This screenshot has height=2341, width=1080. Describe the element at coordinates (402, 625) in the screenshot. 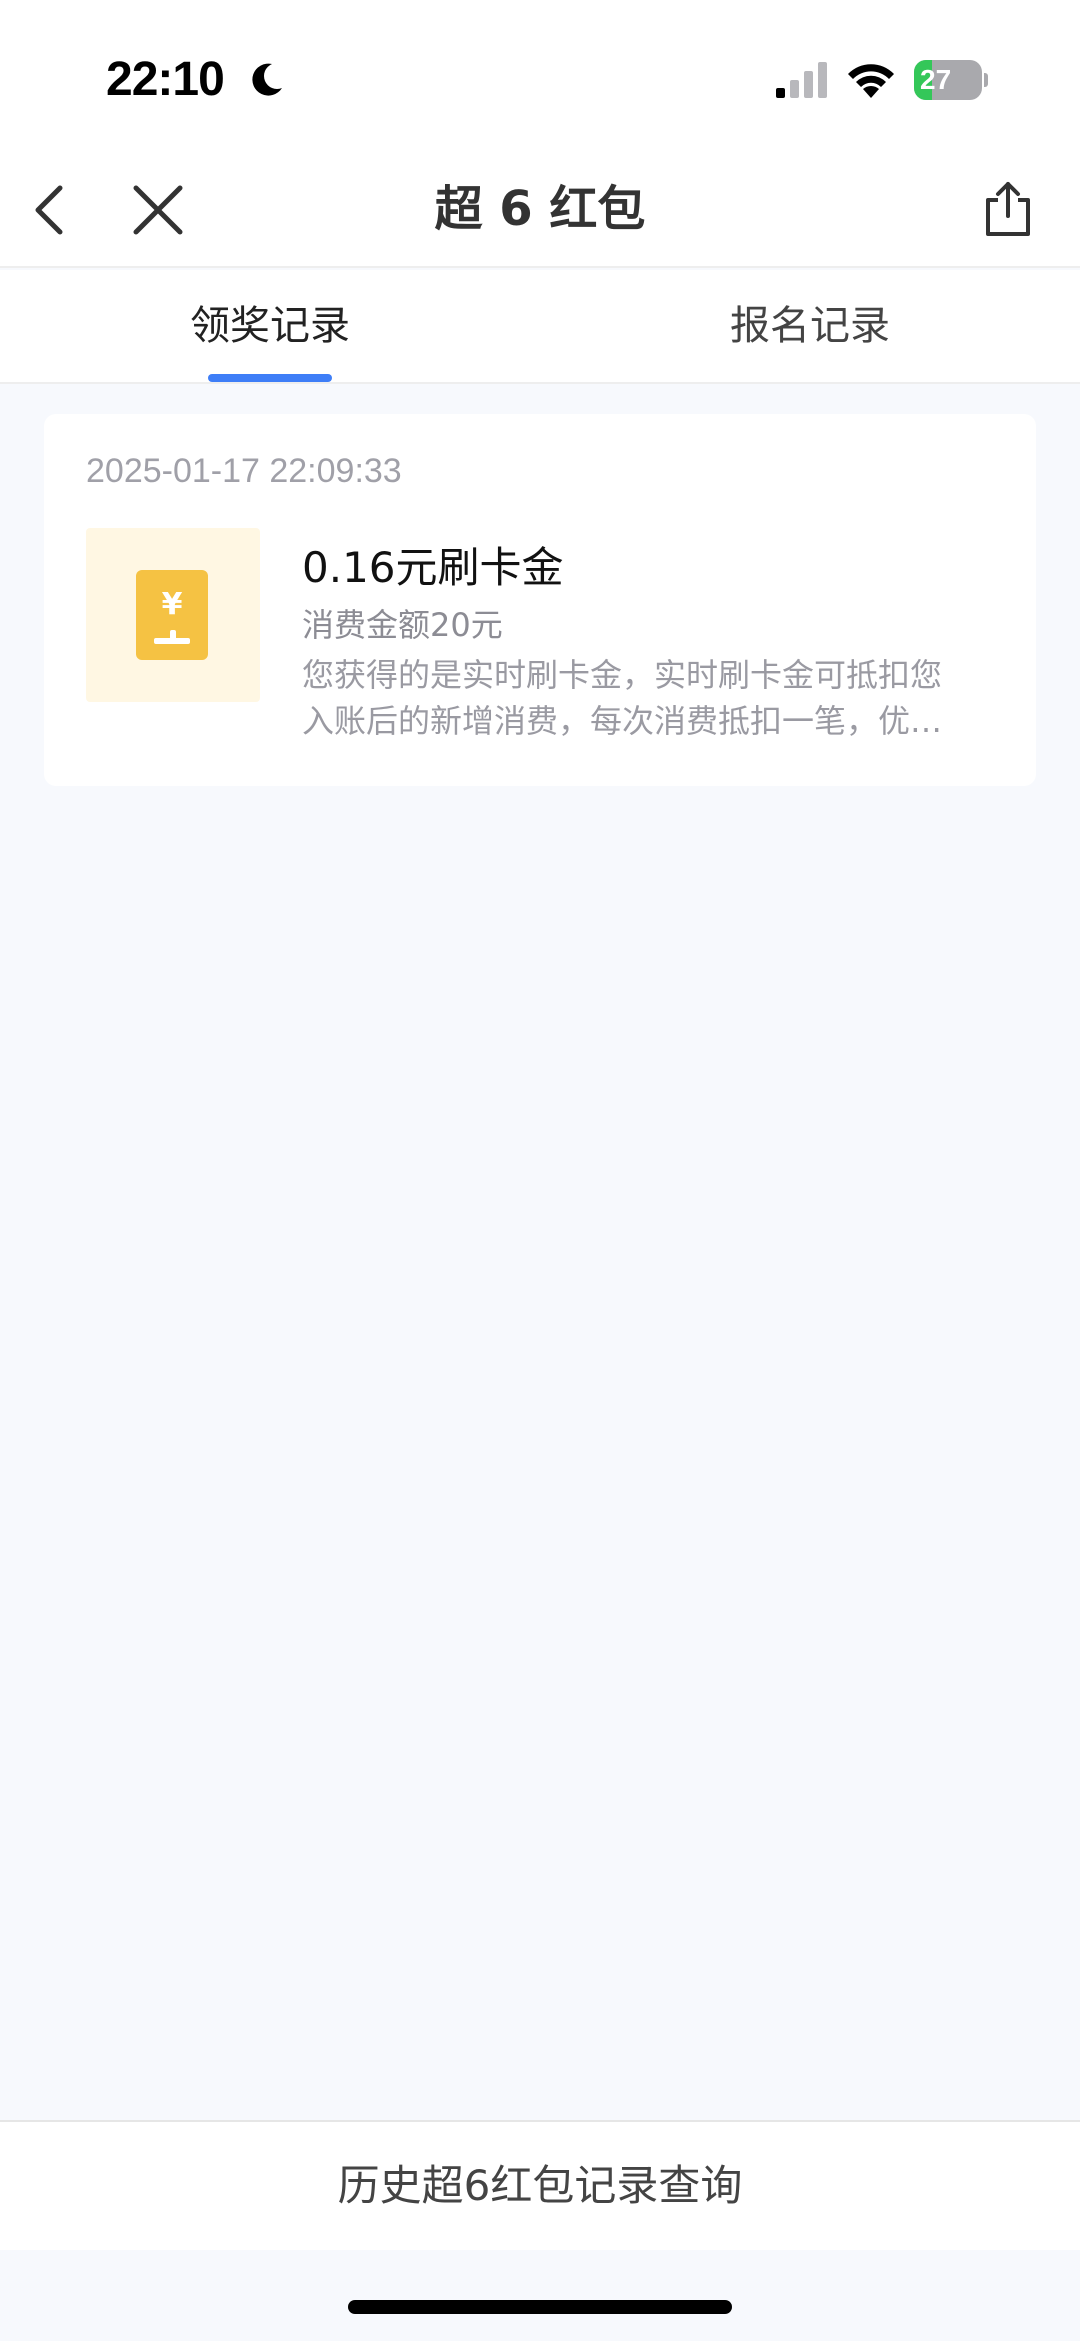

I see `spend-amount: 消费金额20元` at that location.